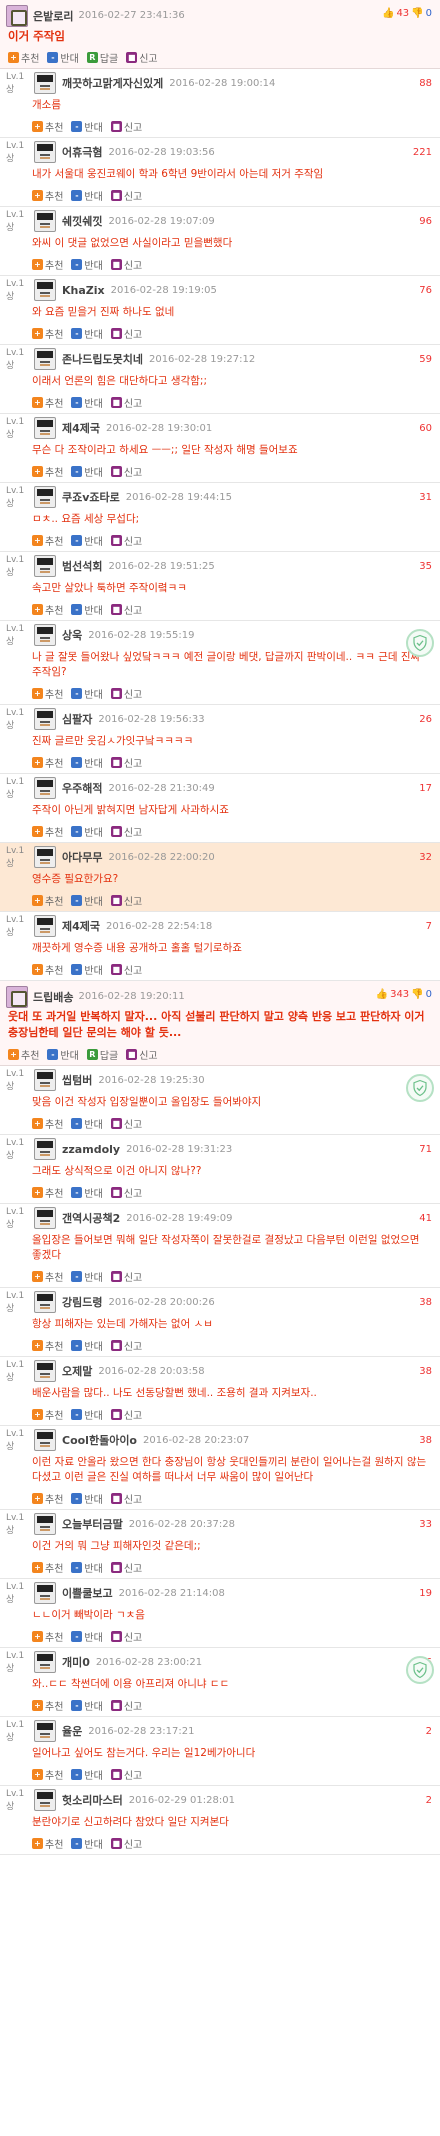  Describe the element at coordinates (72, 635) in the screenshot. I see `comment-author: 상욱` at that location.